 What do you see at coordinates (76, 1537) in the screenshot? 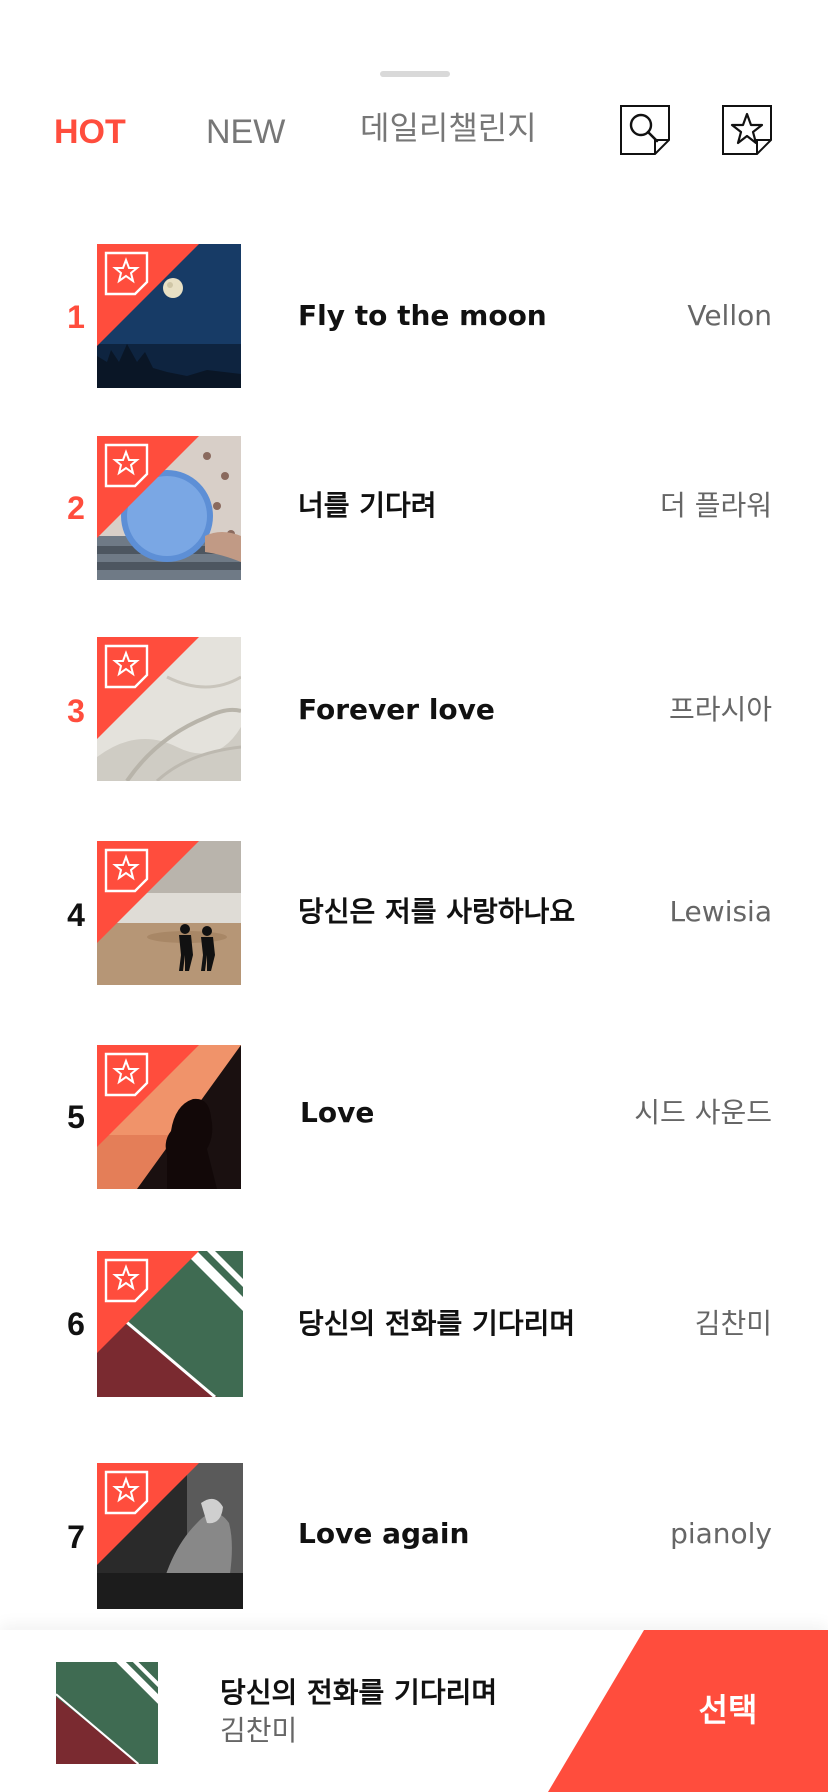
I see `song-rank: 7` at bounding box center [76, 1537].